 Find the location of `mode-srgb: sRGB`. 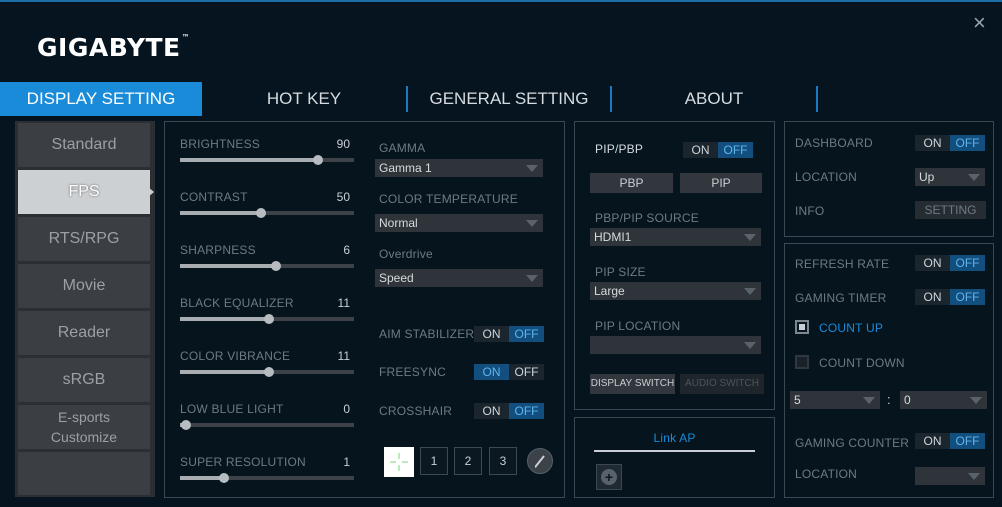

mode-srgb: sRGB is located at coordinates (84, 380).